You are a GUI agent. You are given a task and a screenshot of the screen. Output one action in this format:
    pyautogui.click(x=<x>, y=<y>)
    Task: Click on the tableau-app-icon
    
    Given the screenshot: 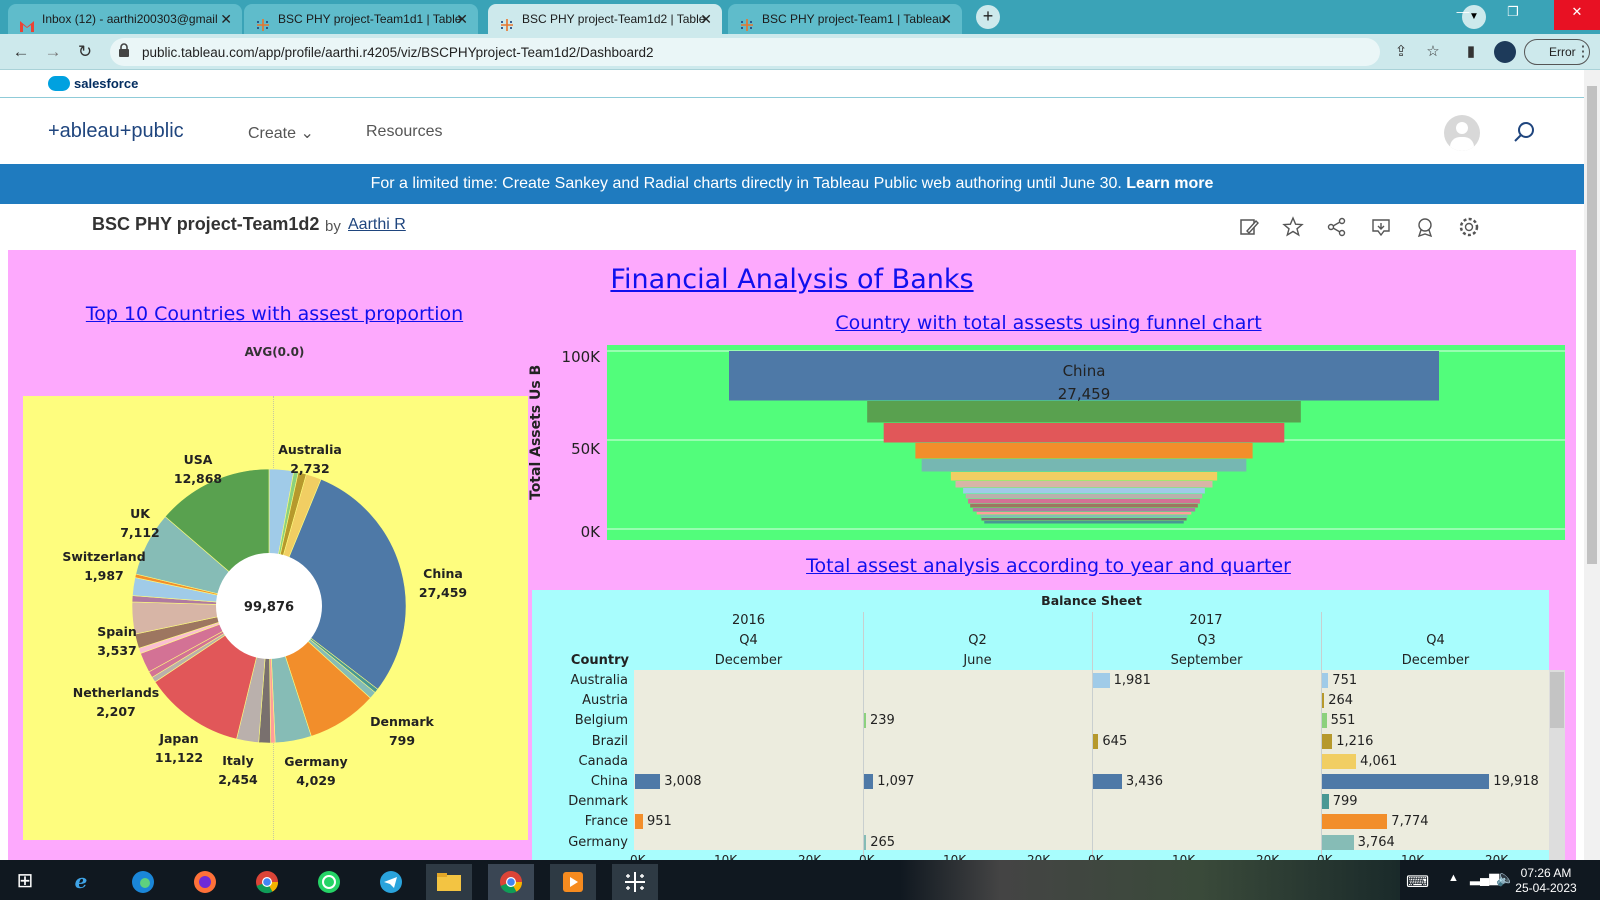 What is the action you would take?
    pyautogui.click(x=635, y=882)
    